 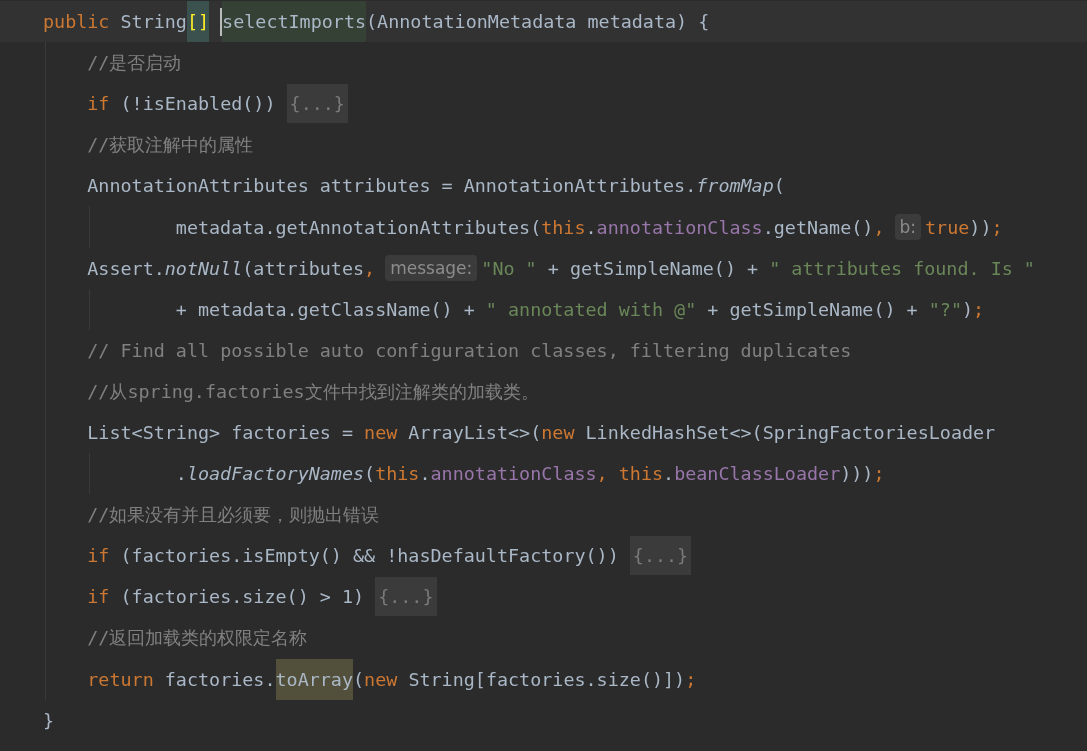 What do you see at coordinates (530, 474) in the screenshot?
I see `code-text: .loadFactoryNames(this.annotationClass, this.beanClassLoader)));` at bounding box center [530, 474].